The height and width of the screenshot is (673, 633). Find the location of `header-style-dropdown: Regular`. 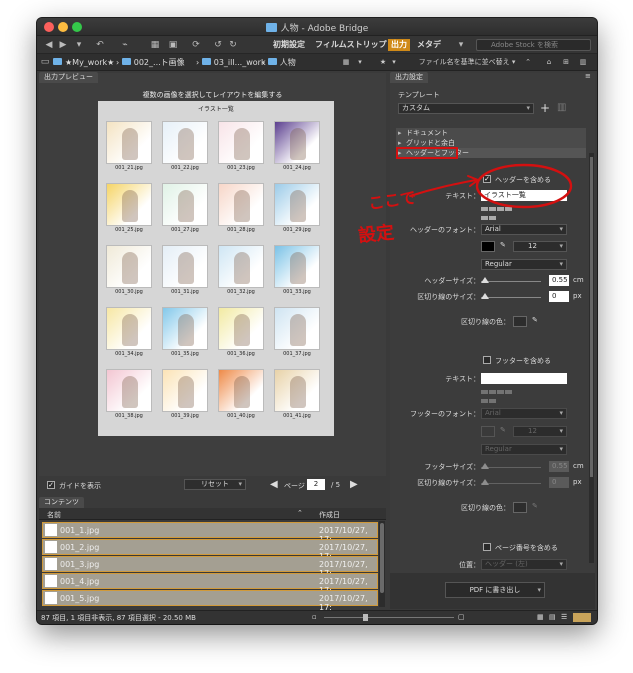

header-style-dropdown: Regular is located at coordinates (524, 264).